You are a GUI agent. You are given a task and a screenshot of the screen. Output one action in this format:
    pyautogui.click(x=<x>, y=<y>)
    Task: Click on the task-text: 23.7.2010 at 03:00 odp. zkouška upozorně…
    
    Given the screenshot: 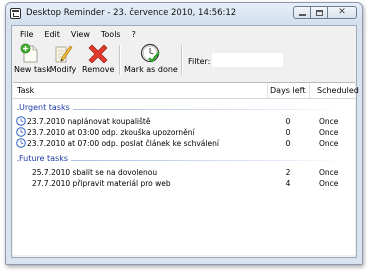 What is the action you would take?
    pyautogui.click(x=111, y=132)
    